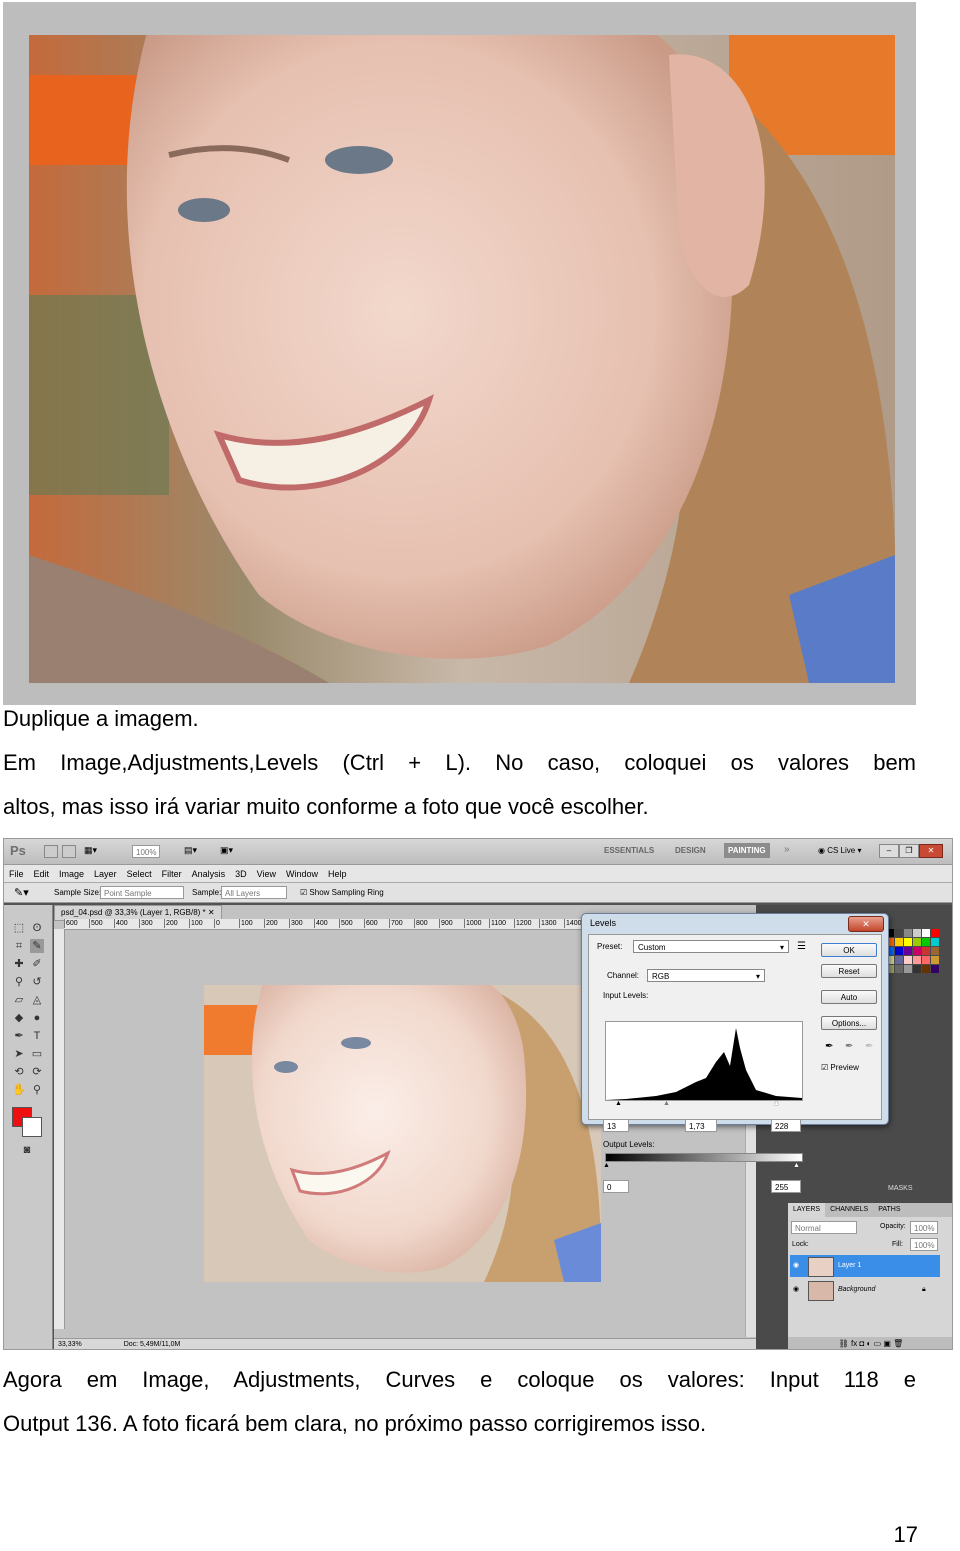 Image resolution: width=960 pixels, height=1551 pixels. Describe the element at coordinates (629, 850) in the screenshot. I see `workspace-essentials: ESSENTIALS` at that location.